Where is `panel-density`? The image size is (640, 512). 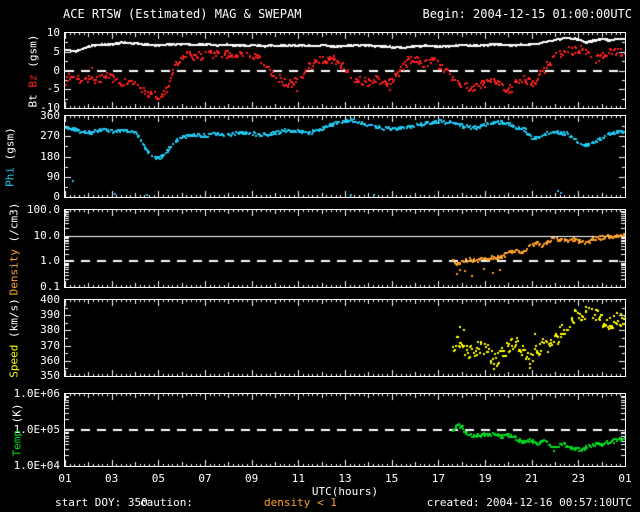 panel-density is located at coordinates (345, 248).